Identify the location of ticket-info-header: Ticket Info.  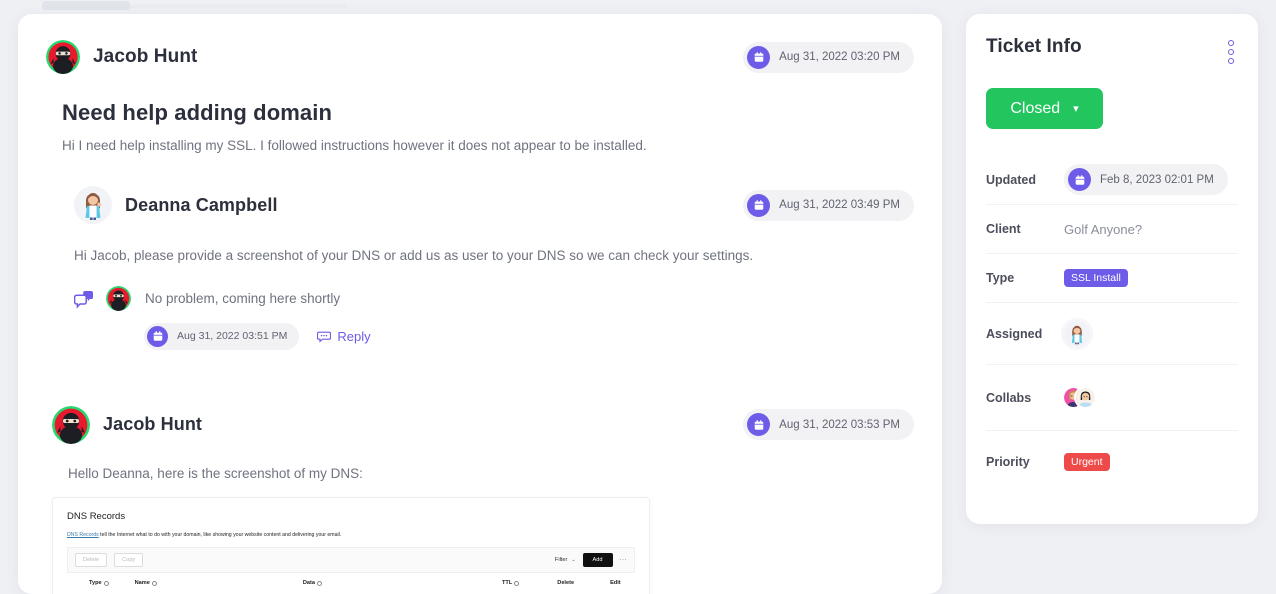
(1112, 52).